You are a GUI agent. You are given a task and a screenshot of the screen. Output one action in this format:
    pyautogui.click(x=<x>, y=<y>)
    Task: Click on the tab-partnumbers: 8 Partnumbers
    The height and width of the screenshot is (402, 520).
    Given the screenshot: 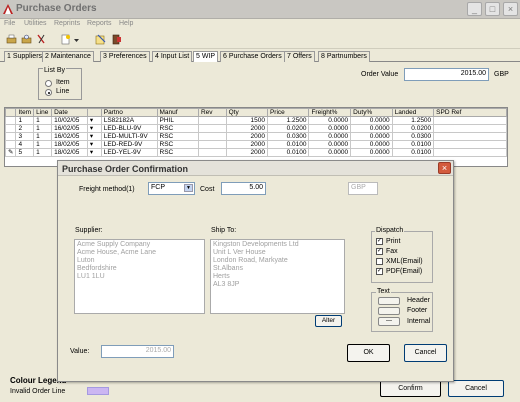 What is the action you would take?
    pyautogui.click(x=344, y=56)
    